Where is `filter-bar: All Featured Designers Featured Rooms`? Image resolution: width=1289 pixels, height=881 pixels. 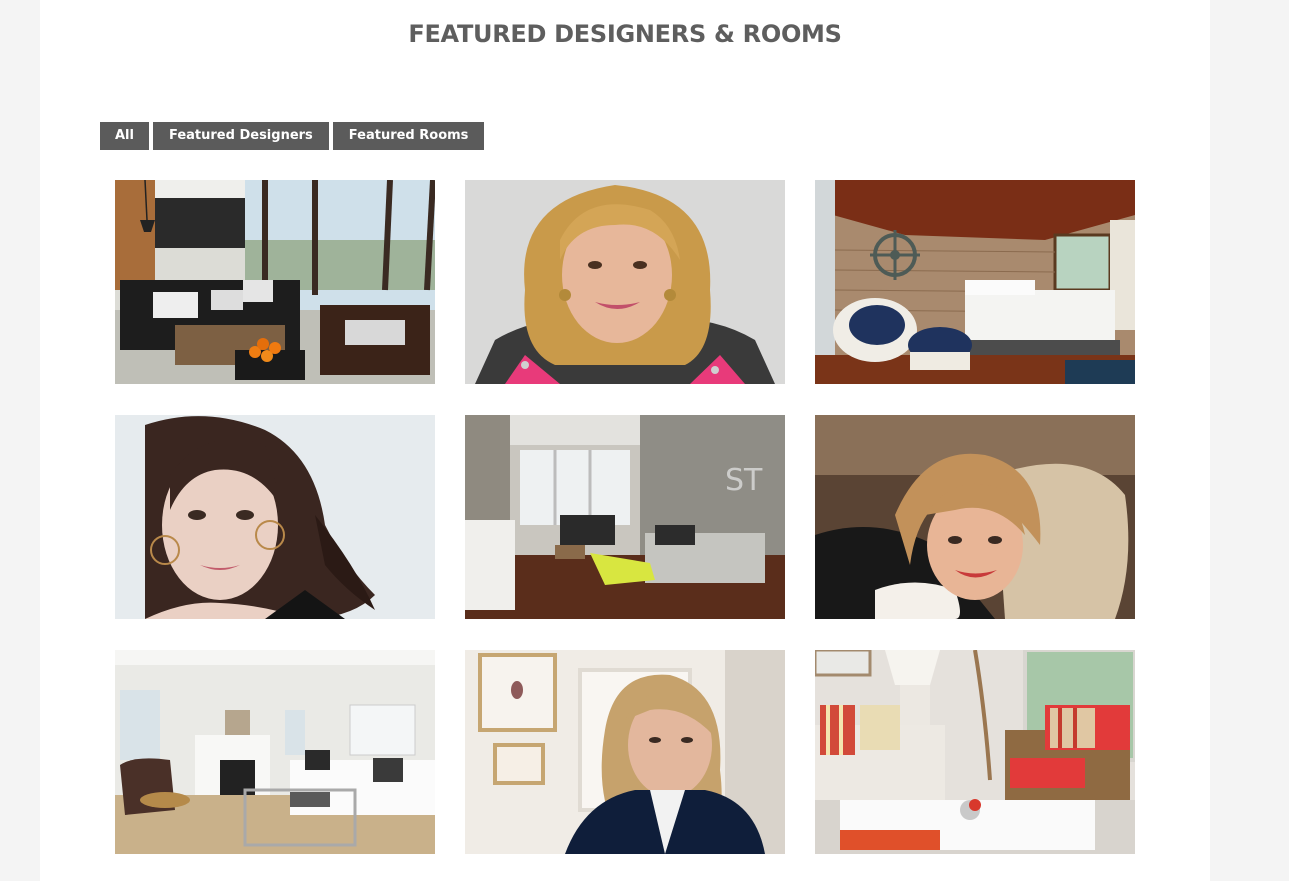 filter-bar: All Featured Designers Featured Rooms is located at coordinates (292, 136).